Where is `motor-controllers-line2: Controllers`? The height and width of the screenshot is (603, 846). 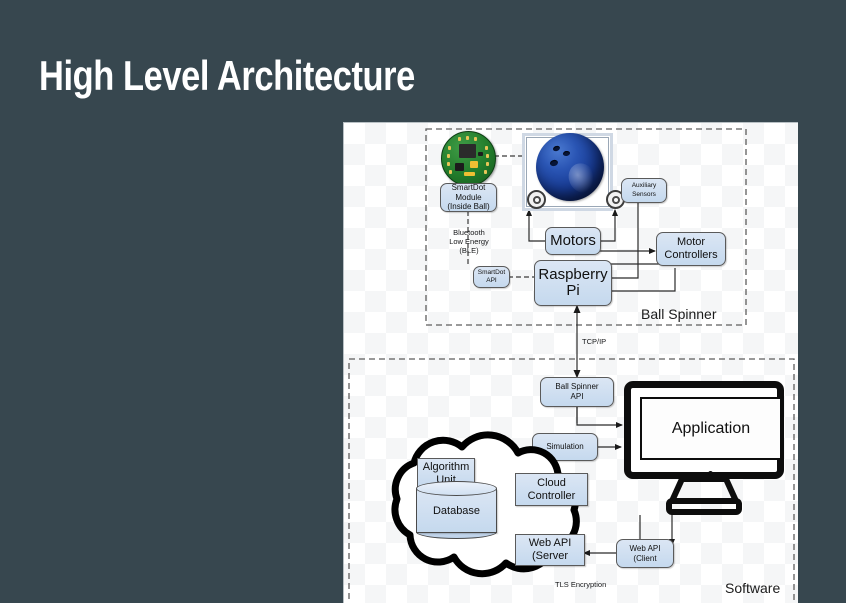
motor-controllers-line2: Controllers is located at coordinates (691, 255).